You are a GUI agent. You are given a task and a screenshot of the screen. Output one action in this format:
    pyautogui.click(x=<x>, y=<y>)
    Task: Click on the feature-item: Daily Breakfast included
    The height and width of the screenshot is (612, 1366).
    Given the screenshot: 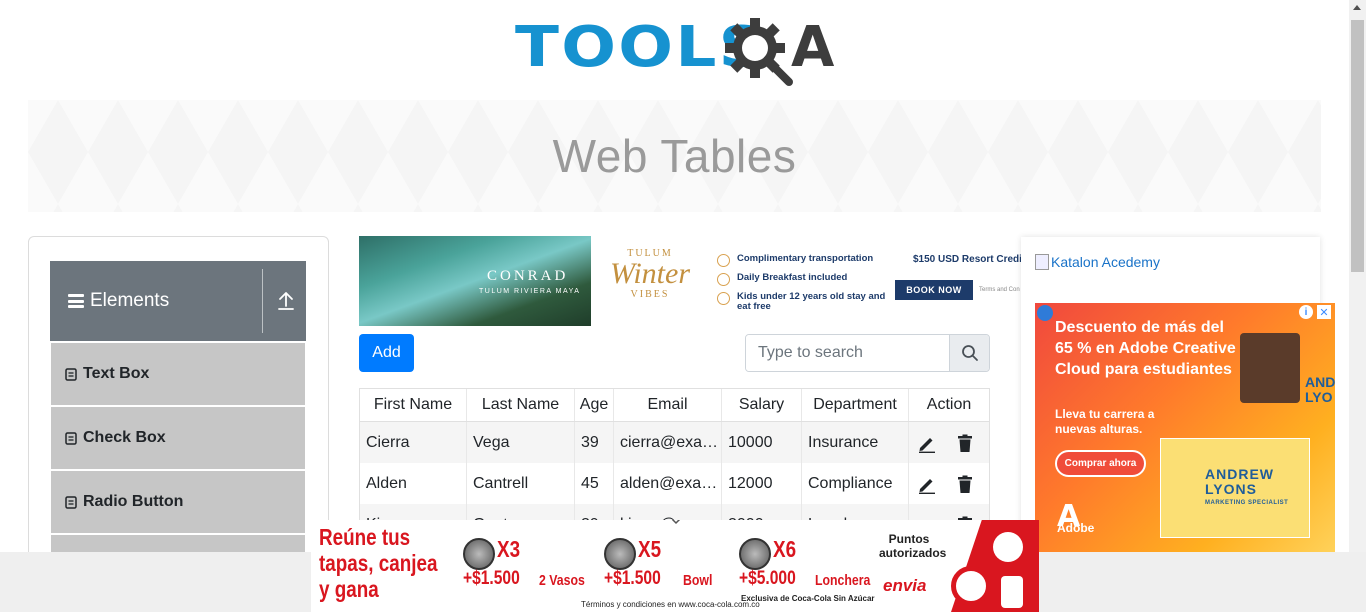 What is the action you would take?
    pyautogui.click(x=802, y=279)
    